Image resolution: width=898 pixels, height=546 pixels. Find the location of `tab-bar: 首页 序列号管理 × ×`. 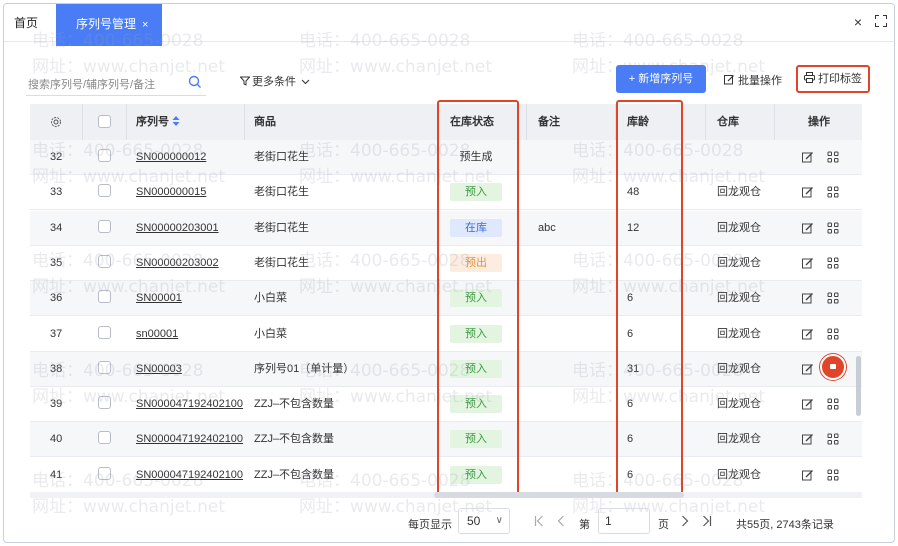

tab-bar: 首页 序列号管理 × × is located at coordinates (449, 25).